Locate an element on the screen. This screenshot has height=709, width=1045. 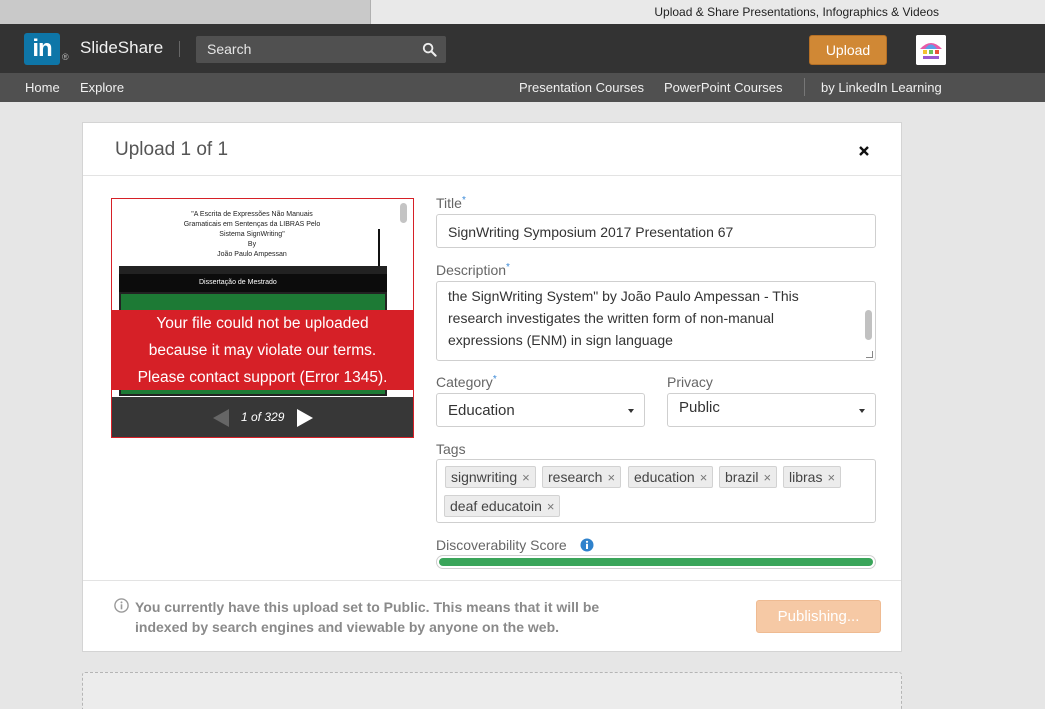
tag-label: libras is located at coordinates (806, 477).